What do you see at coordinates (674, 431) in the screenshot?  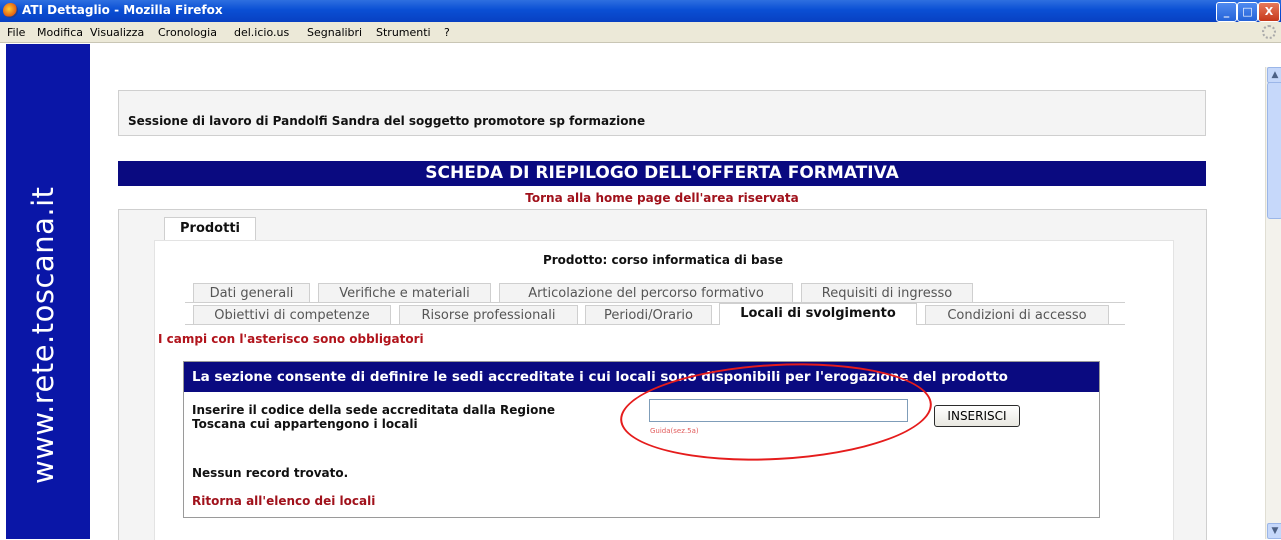 I see `guida-link: Guida(sez.5a)` at bounding box center [674, 431].